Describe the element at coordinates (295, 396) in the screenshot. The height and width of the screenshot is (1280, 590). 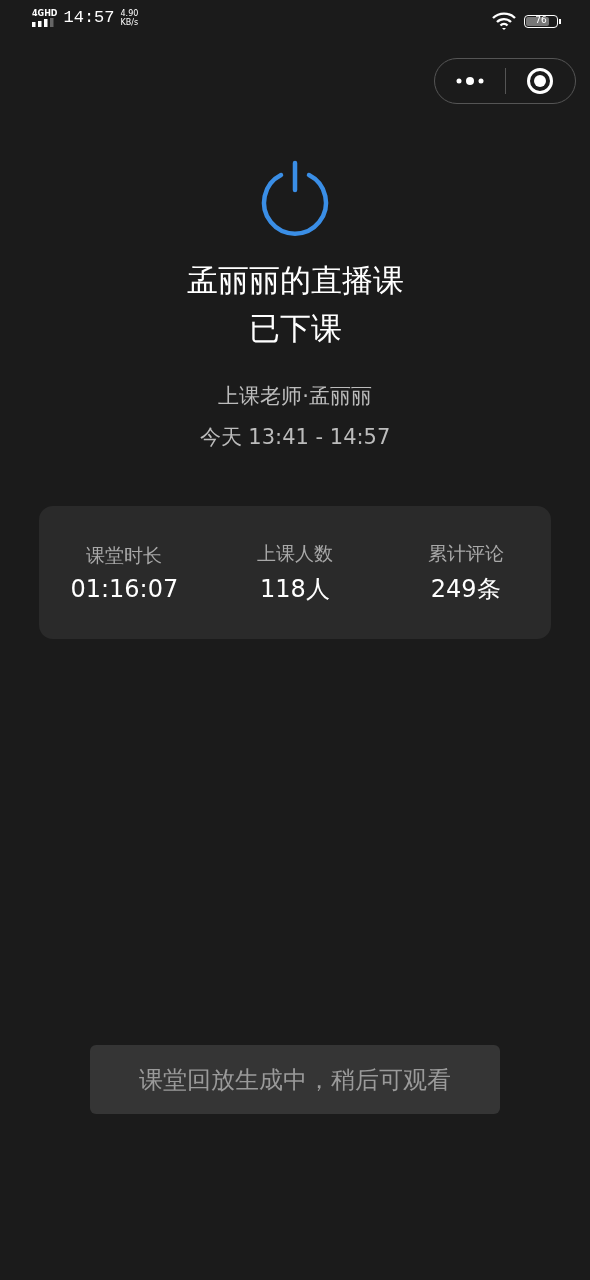
I see `teacher-name: 上课老师·孟丽丽` at that location.